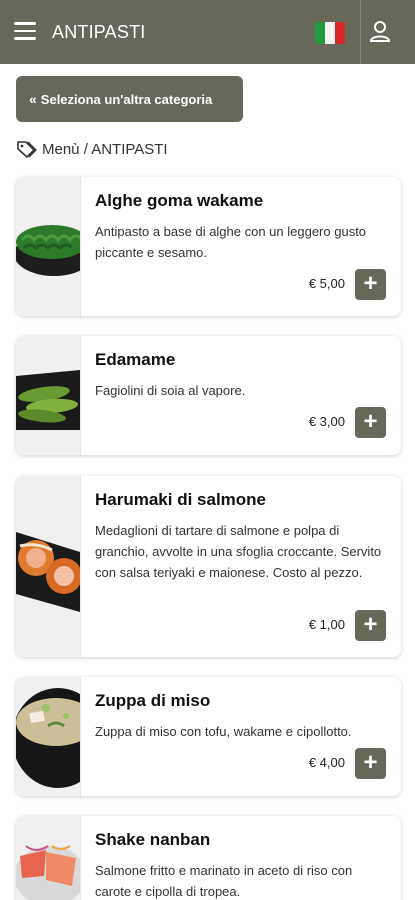  I want to click on product-name: Zuppa di miso, so click(153, 700).